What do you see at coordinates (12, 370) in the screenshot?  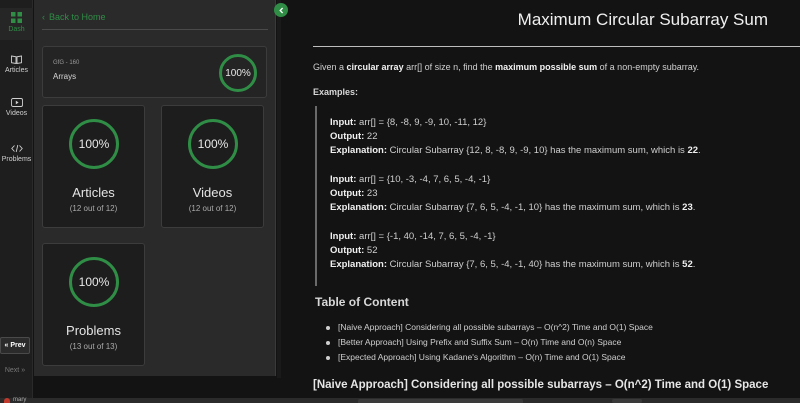 I see `next-label: Next` at bounding box center [12, 370].